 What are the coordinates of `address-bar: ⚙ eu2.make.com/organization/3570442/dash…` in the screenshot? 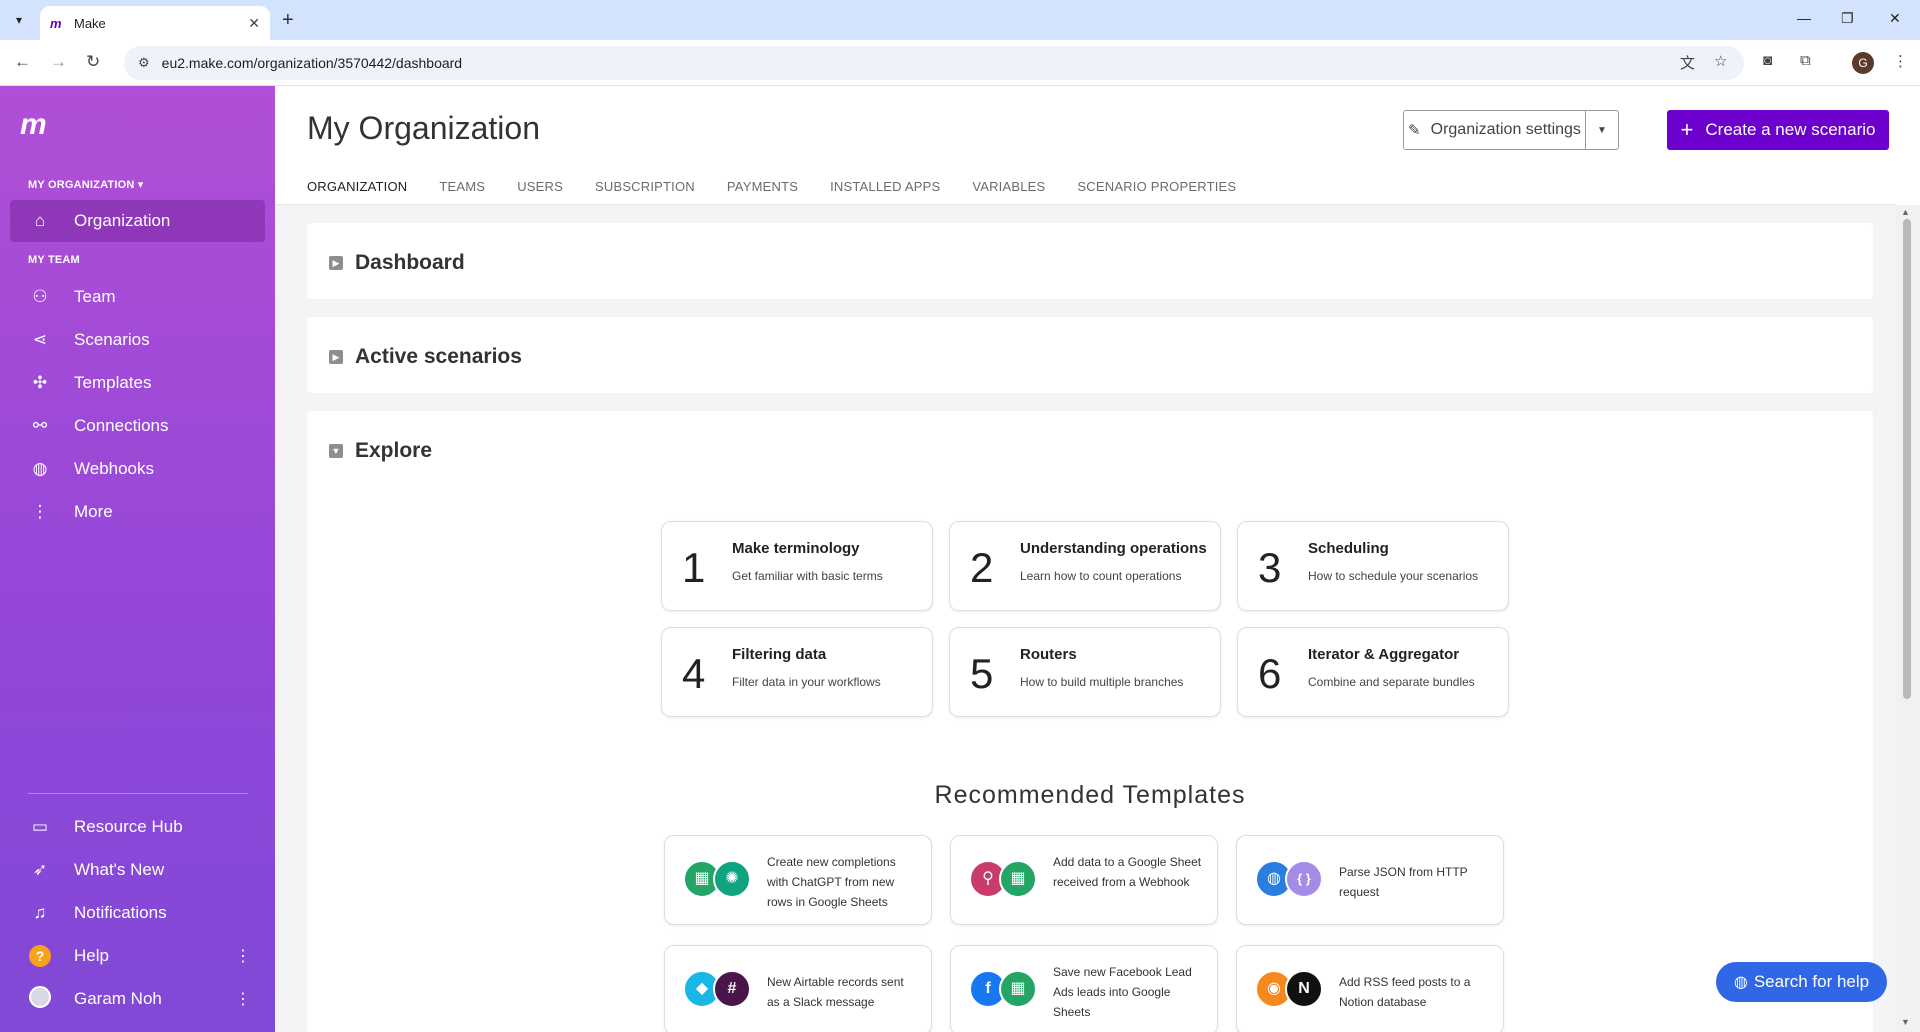 It's located at (934, 63).